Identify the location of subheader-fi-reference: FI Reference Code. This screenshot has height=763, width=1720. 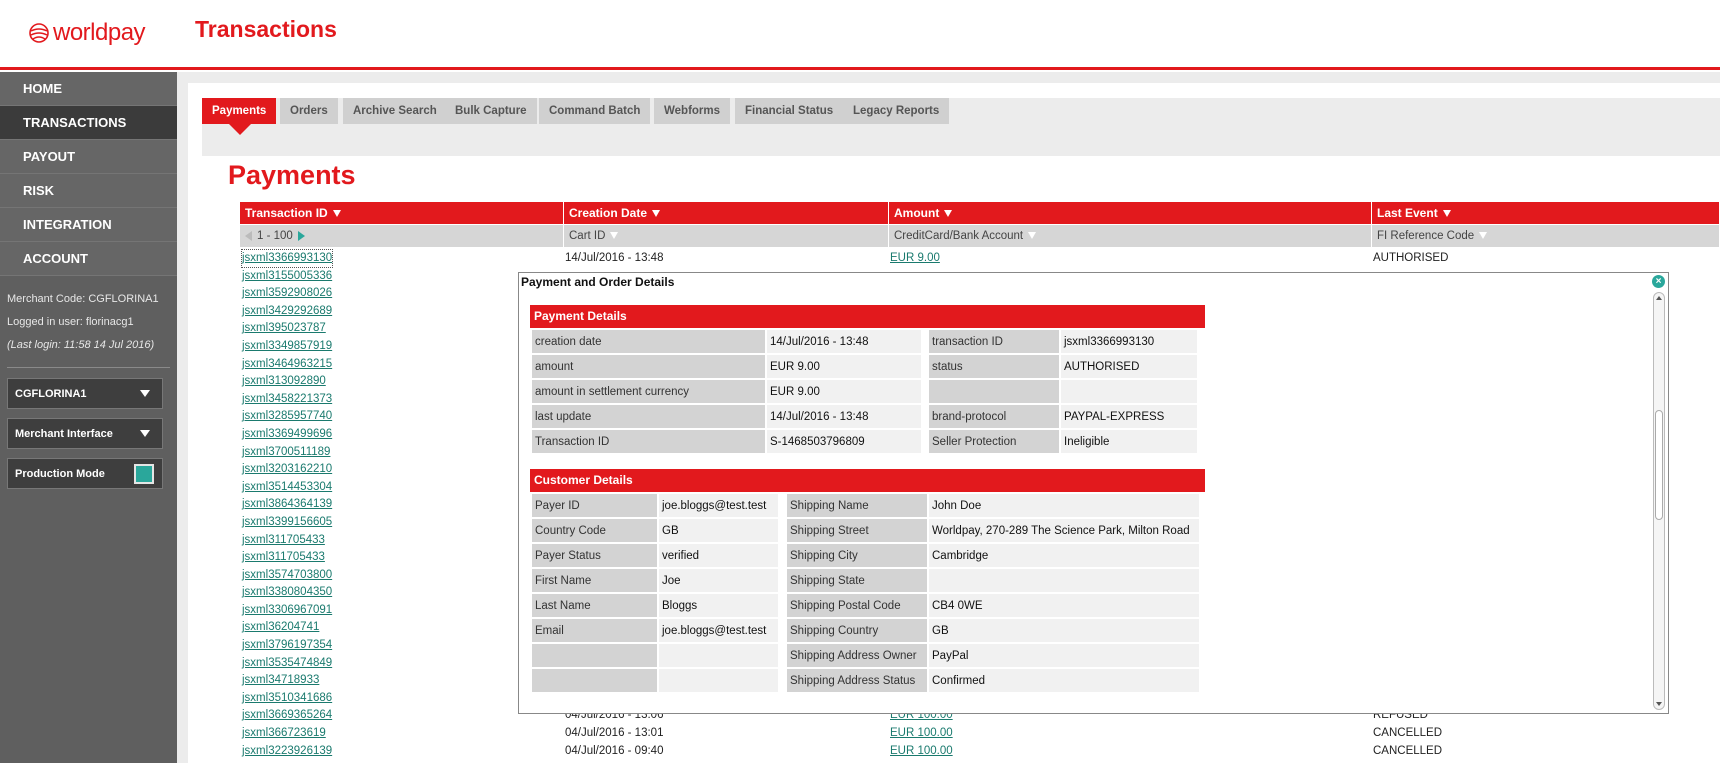
(1546, 236).